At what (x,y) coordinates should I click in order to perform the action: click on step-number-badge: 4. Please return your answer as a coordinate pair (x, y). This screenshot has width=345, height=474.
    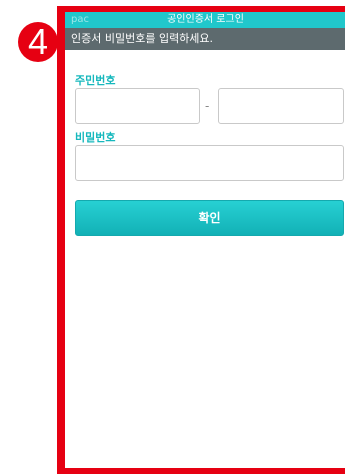
    Looking at the image, I should click on (38, 42).